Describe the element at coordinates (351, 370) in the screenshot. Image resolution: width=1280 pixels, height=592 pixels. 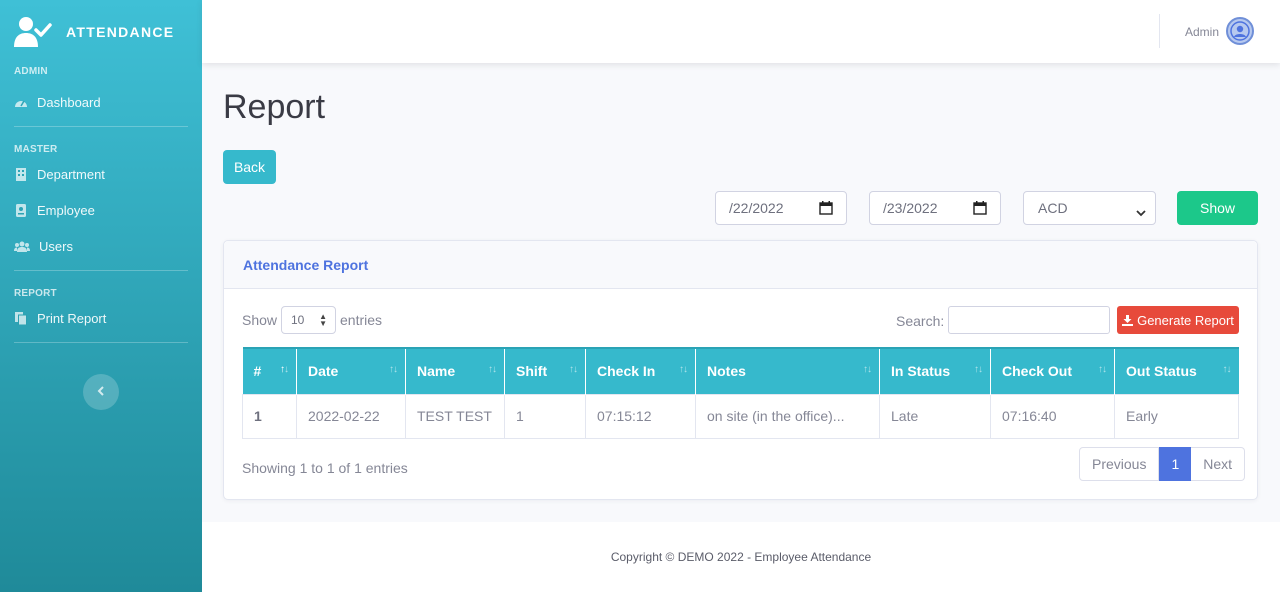
I see `column-header-date: Date ↑↓` at that location.